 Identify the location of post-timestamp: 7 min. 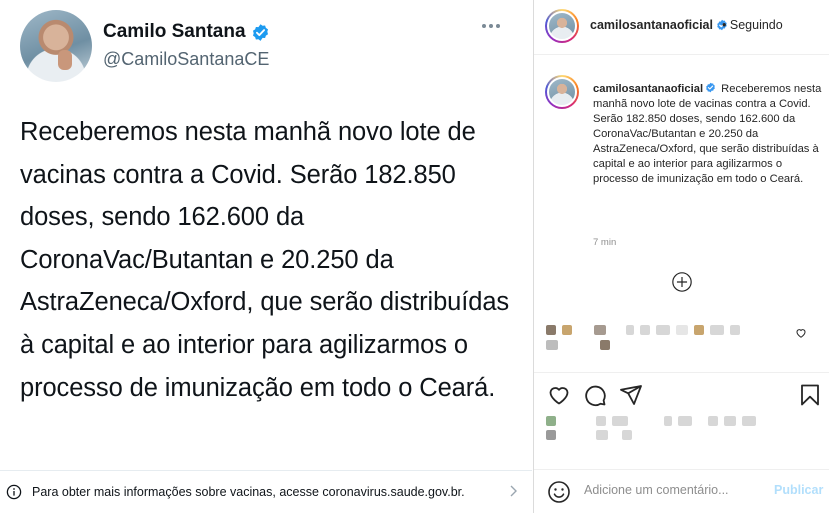
(604, 242).